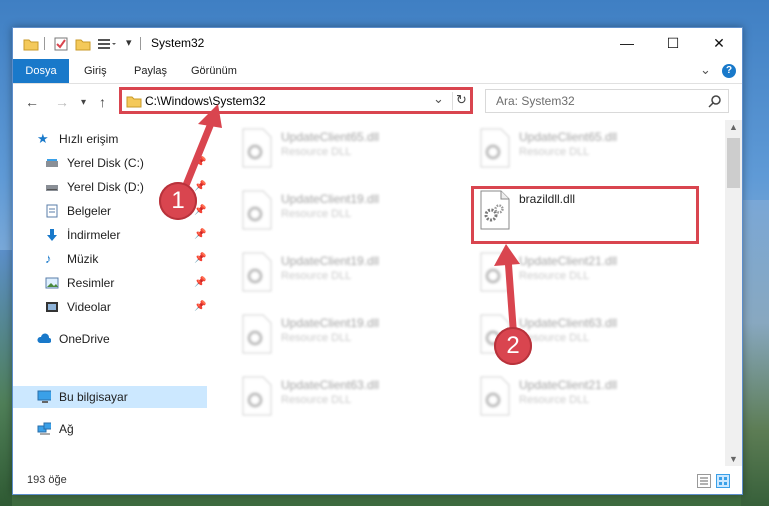 The width and height of the screenshot is (769, 506). I want to click on arrow-1-head, so click(210, 116).